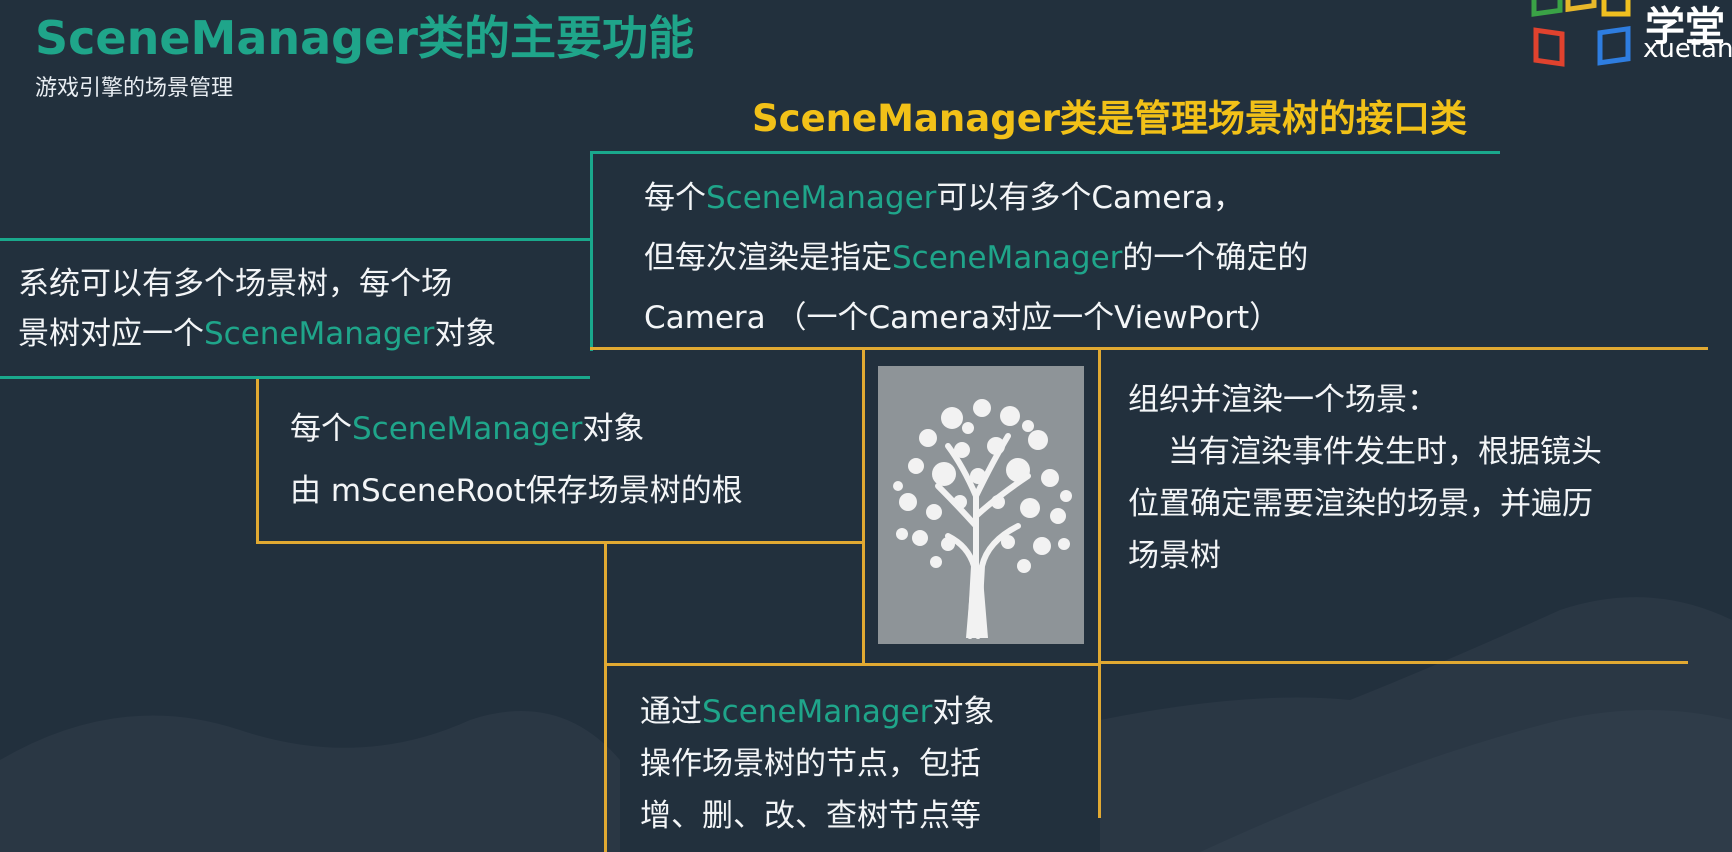 This screenshot has height=852, width=1732. Describe the element at coordinates (944, 198) in the screenshot. I see `camera-line1: 每个SceneManager可以有多个Camera，` at that location.